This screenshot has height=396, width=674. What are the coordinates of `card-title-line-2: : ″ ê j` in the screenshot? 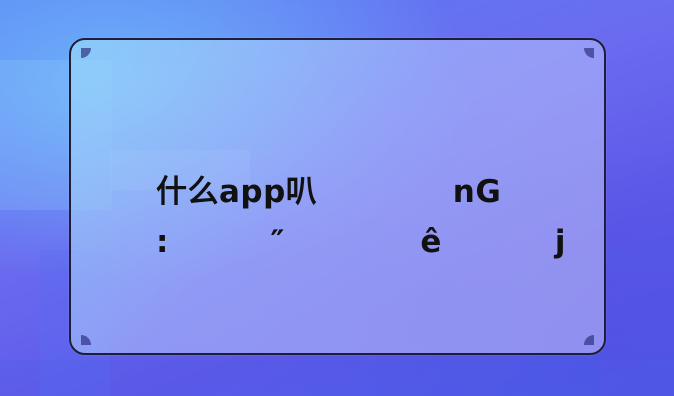 It's located at (361, 242).